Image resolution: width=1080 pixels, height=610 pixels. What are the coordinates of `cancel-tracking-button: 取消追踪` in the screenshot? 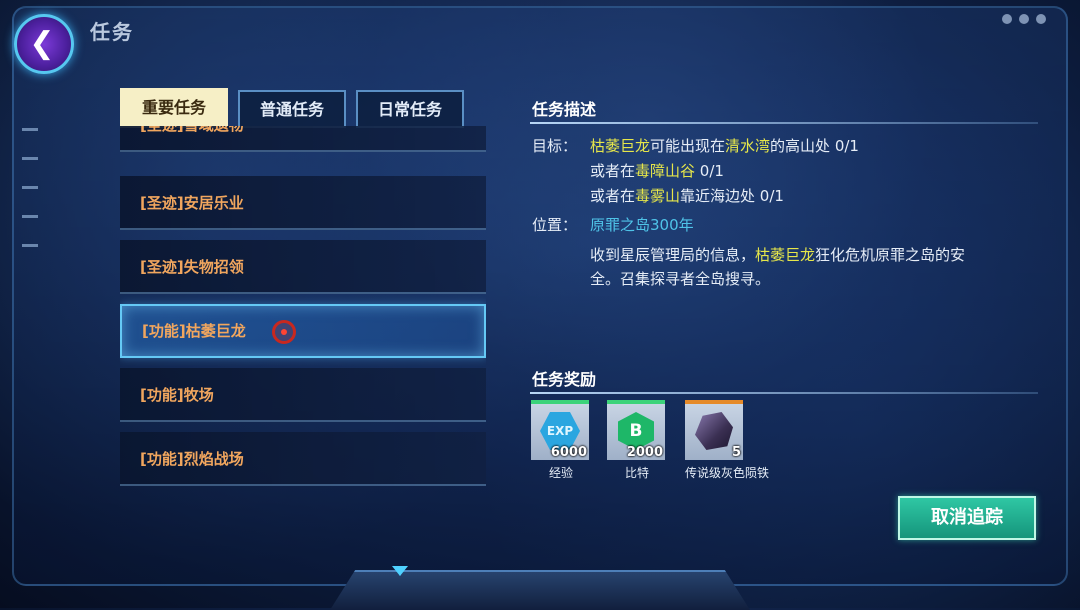 It's located at (967, 518).